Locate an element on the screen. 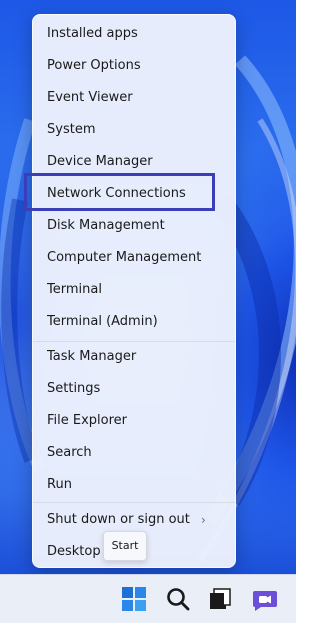 This screenshot has height=623, width=320. menu-item-computer-management: Computer Management is located at coordinates (135, 258).